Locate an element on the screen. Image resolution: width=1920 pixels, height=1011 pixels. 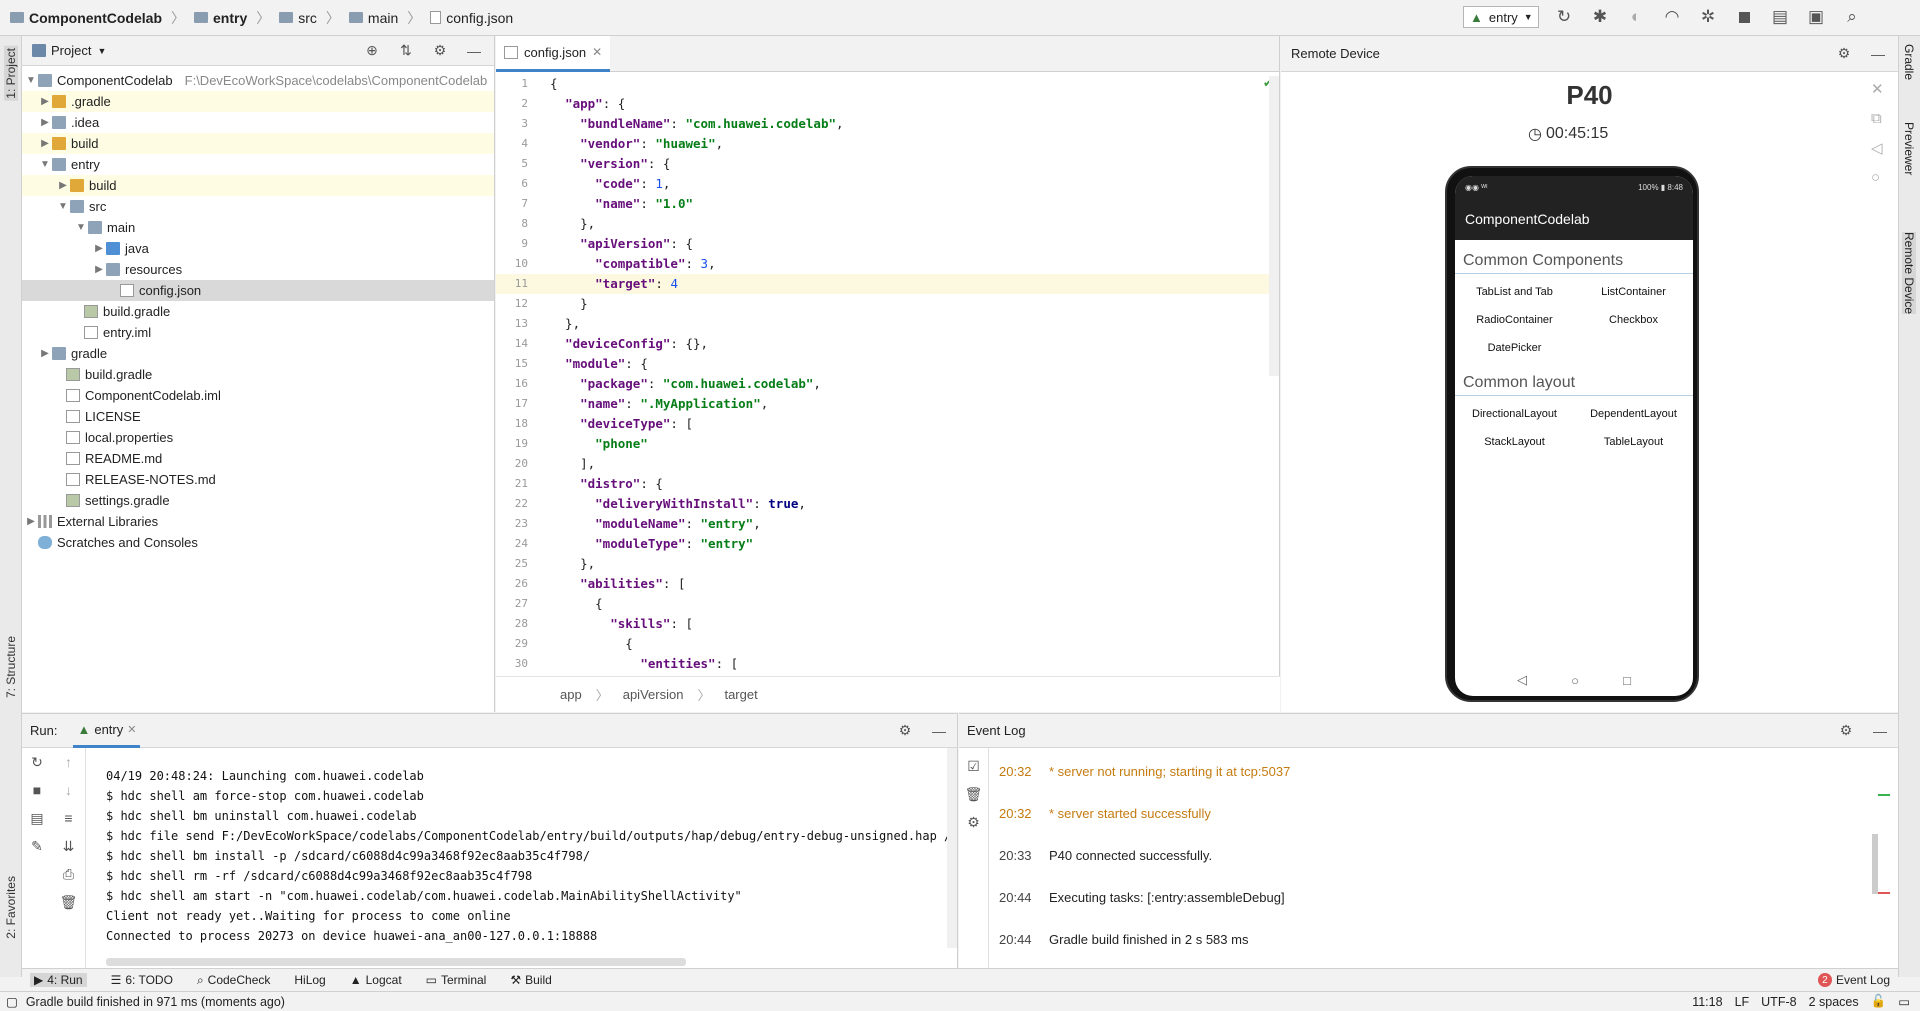
editor-scrollbar is located at coordinates (1274, 226).